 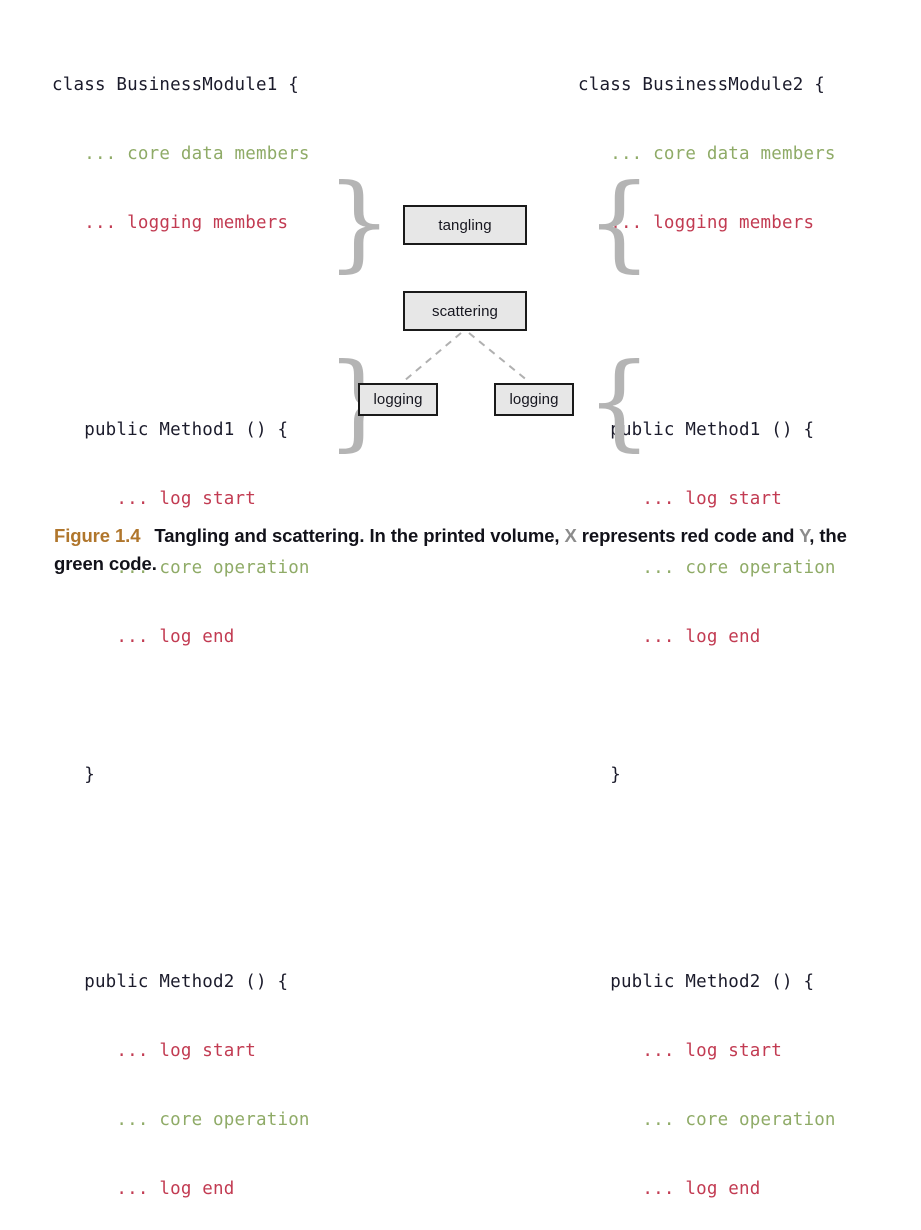 I want to click on grouping-brace-method1-right: {, so click(x=619, y=222).